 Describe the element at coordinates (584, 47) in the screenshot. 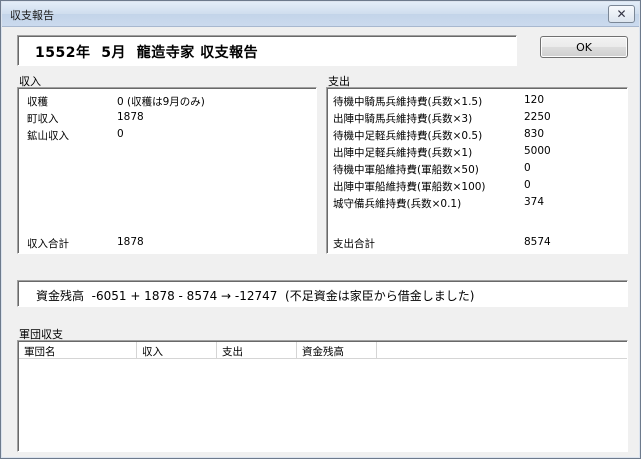

I see `ok-button: OK` at that location.